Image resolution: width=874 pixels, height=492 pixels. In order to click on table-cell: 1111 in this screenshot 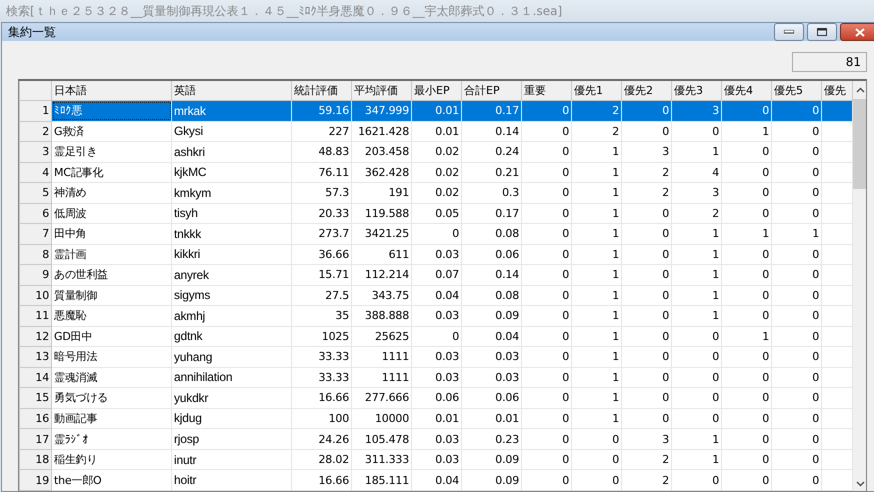, I will do `click(382, 377)`.